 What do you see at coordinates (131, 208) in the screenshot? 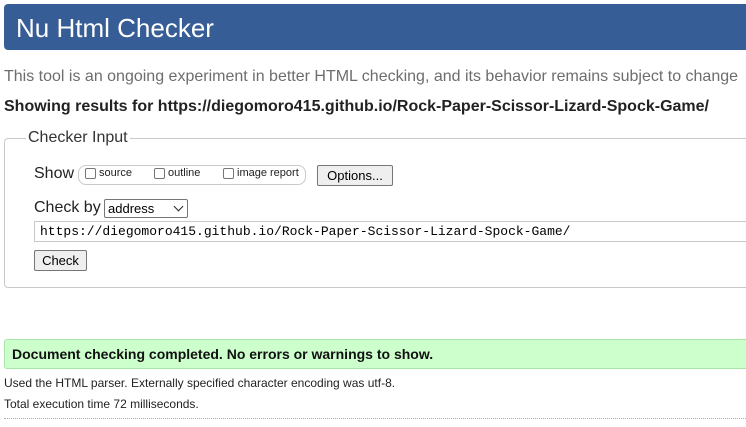
I see `check-by-selected-value: address` at bounding box center [131, 208].